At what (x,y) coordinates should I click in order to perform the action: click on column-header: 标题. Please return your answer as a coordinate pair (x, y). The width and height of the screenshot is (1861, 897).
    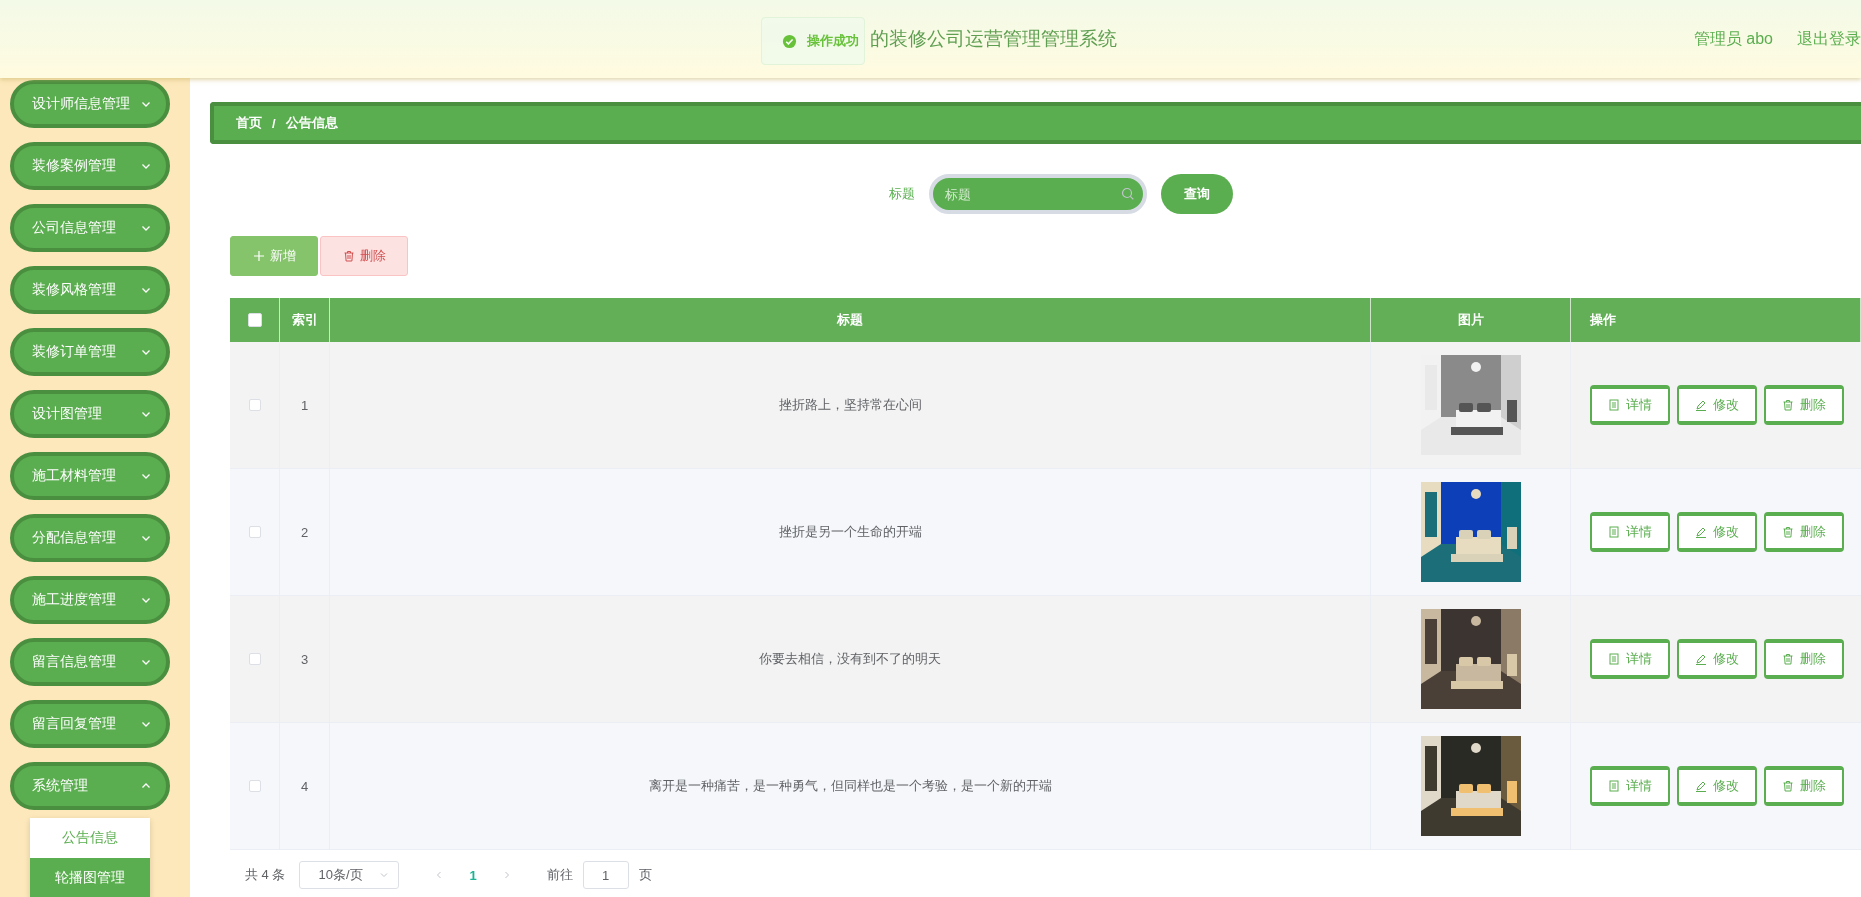
    Looking at the image, I should click on (850, 320).